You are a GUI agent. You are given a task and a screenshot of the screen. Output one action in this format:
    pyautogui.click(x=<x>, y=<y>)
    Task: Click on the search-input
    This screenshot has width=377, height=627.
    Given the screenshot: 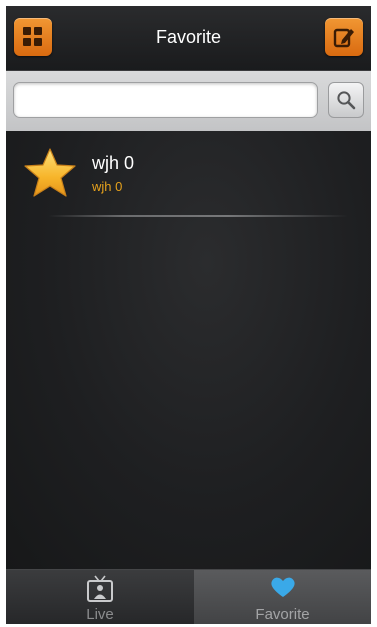 What is the action you would take?
    pyautogui.click(x=165, y=100)
    